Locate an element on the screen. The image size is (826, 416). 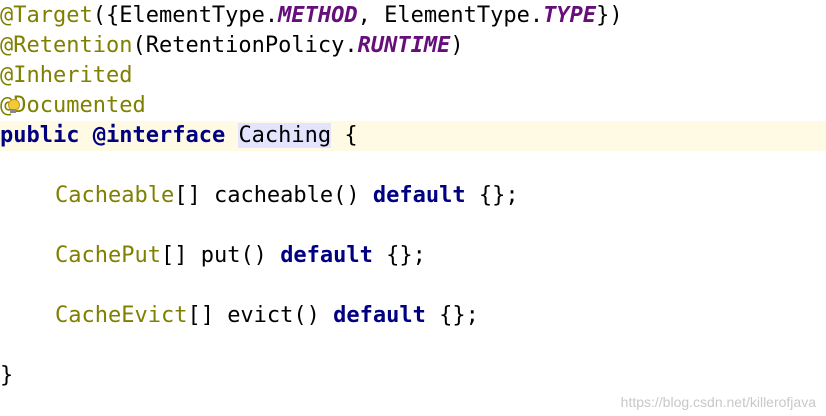
element-type-ref-2: ElementType. is located at coordinates (463, 15).